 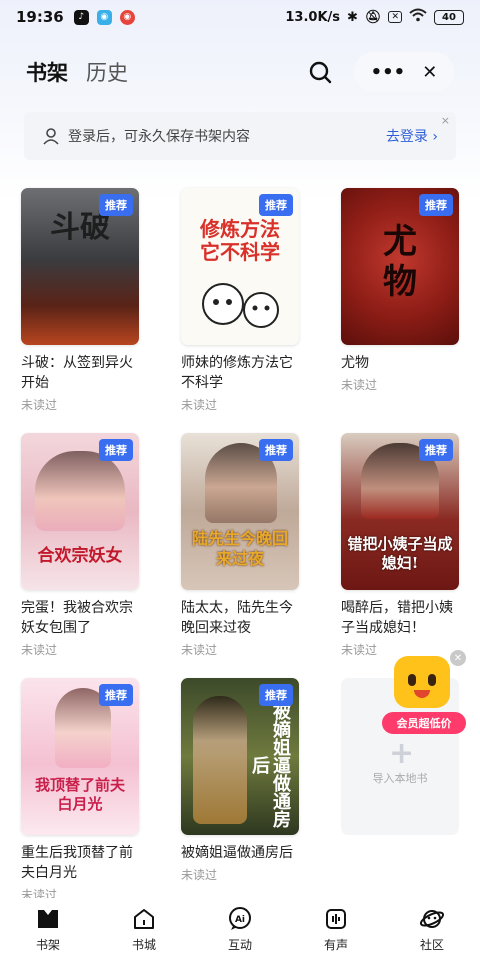 What do you see at coordinates (388, 72) in the screenshot?
I see `more-icon: •••` at bounding box center [388, 72].